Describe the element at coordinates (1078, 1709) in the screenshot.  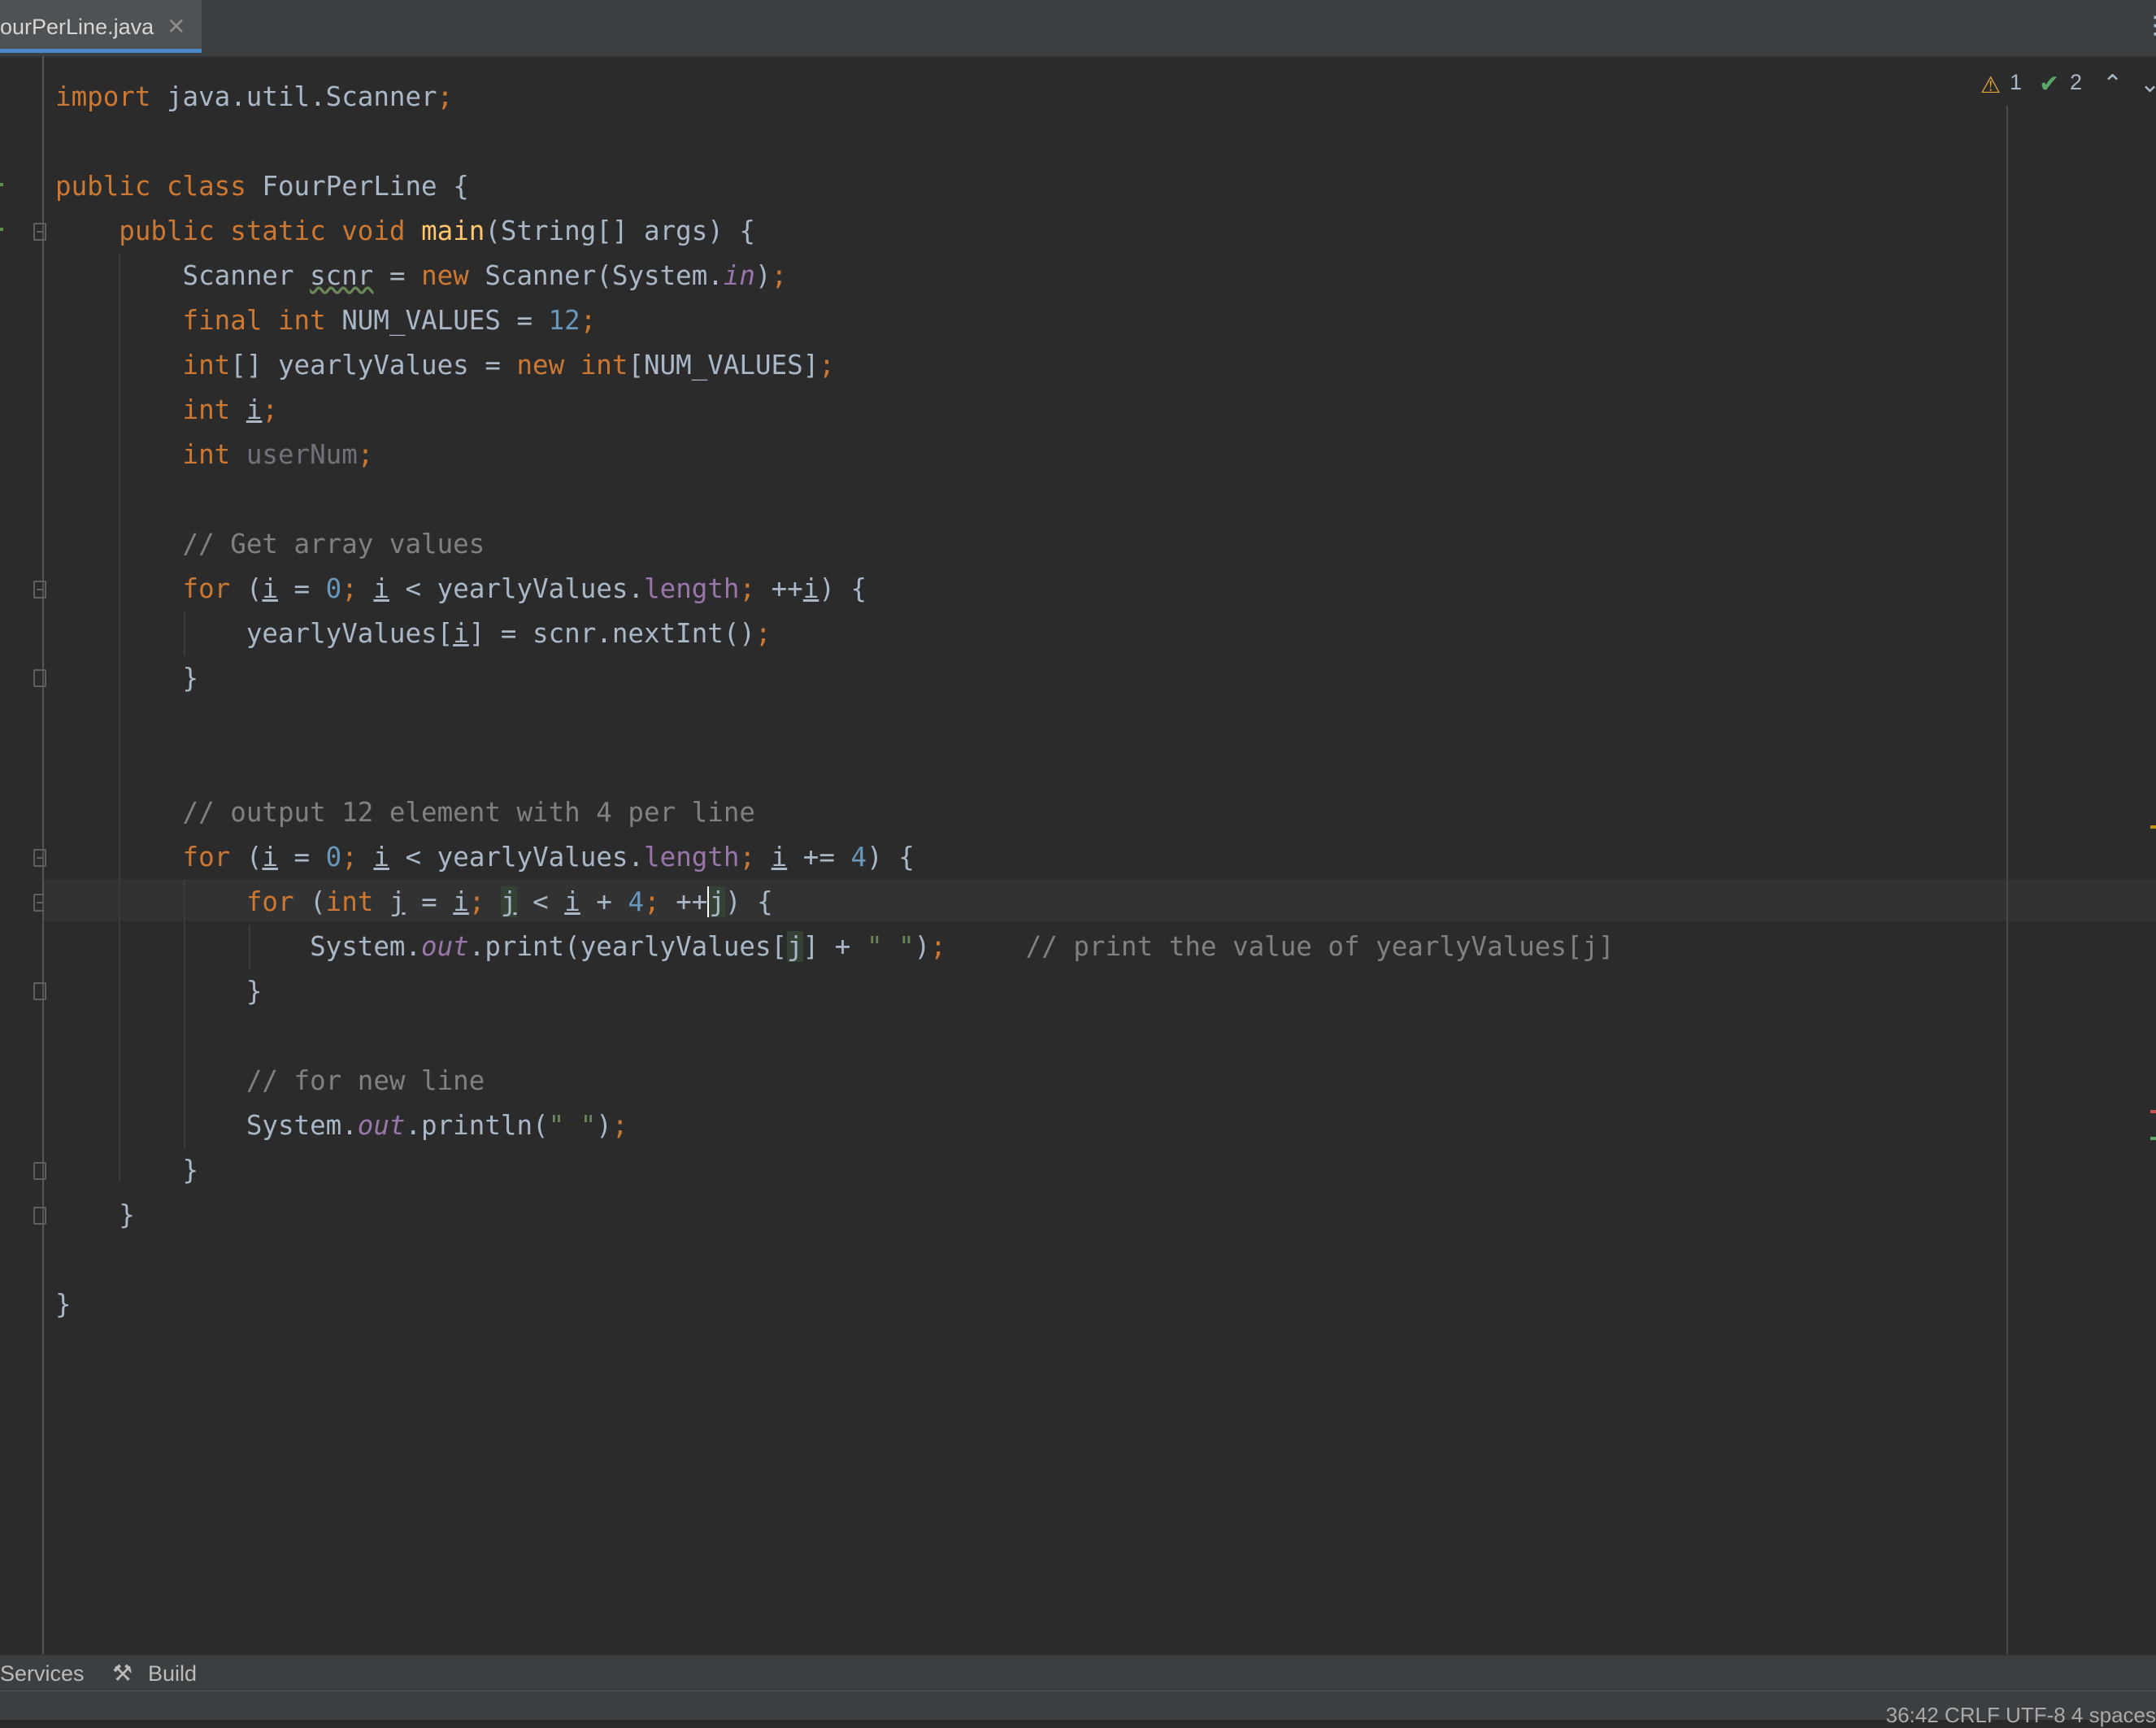
I see `status-bar: 36:42 CRLF UTF-8 4 spaces` at that location.